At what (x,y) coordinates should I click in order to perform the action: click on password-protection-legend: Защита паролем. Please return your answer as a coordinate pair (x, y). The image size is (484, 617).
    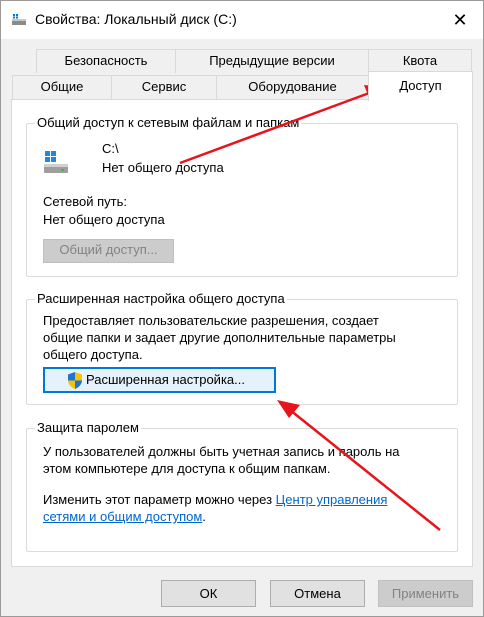
    Looking at the image, I should click on (88, 427).